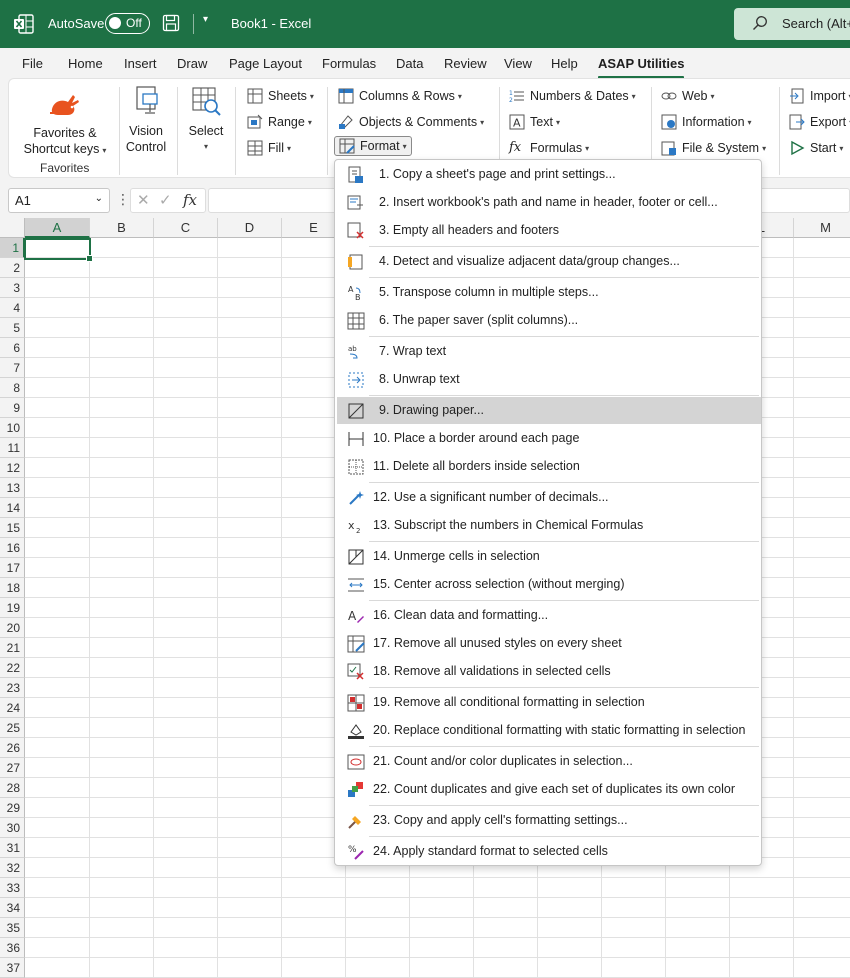  Describe the element at coordinates (99, 198) in the screenshot. I see `chevron-down-icon: ⌄` at that location.